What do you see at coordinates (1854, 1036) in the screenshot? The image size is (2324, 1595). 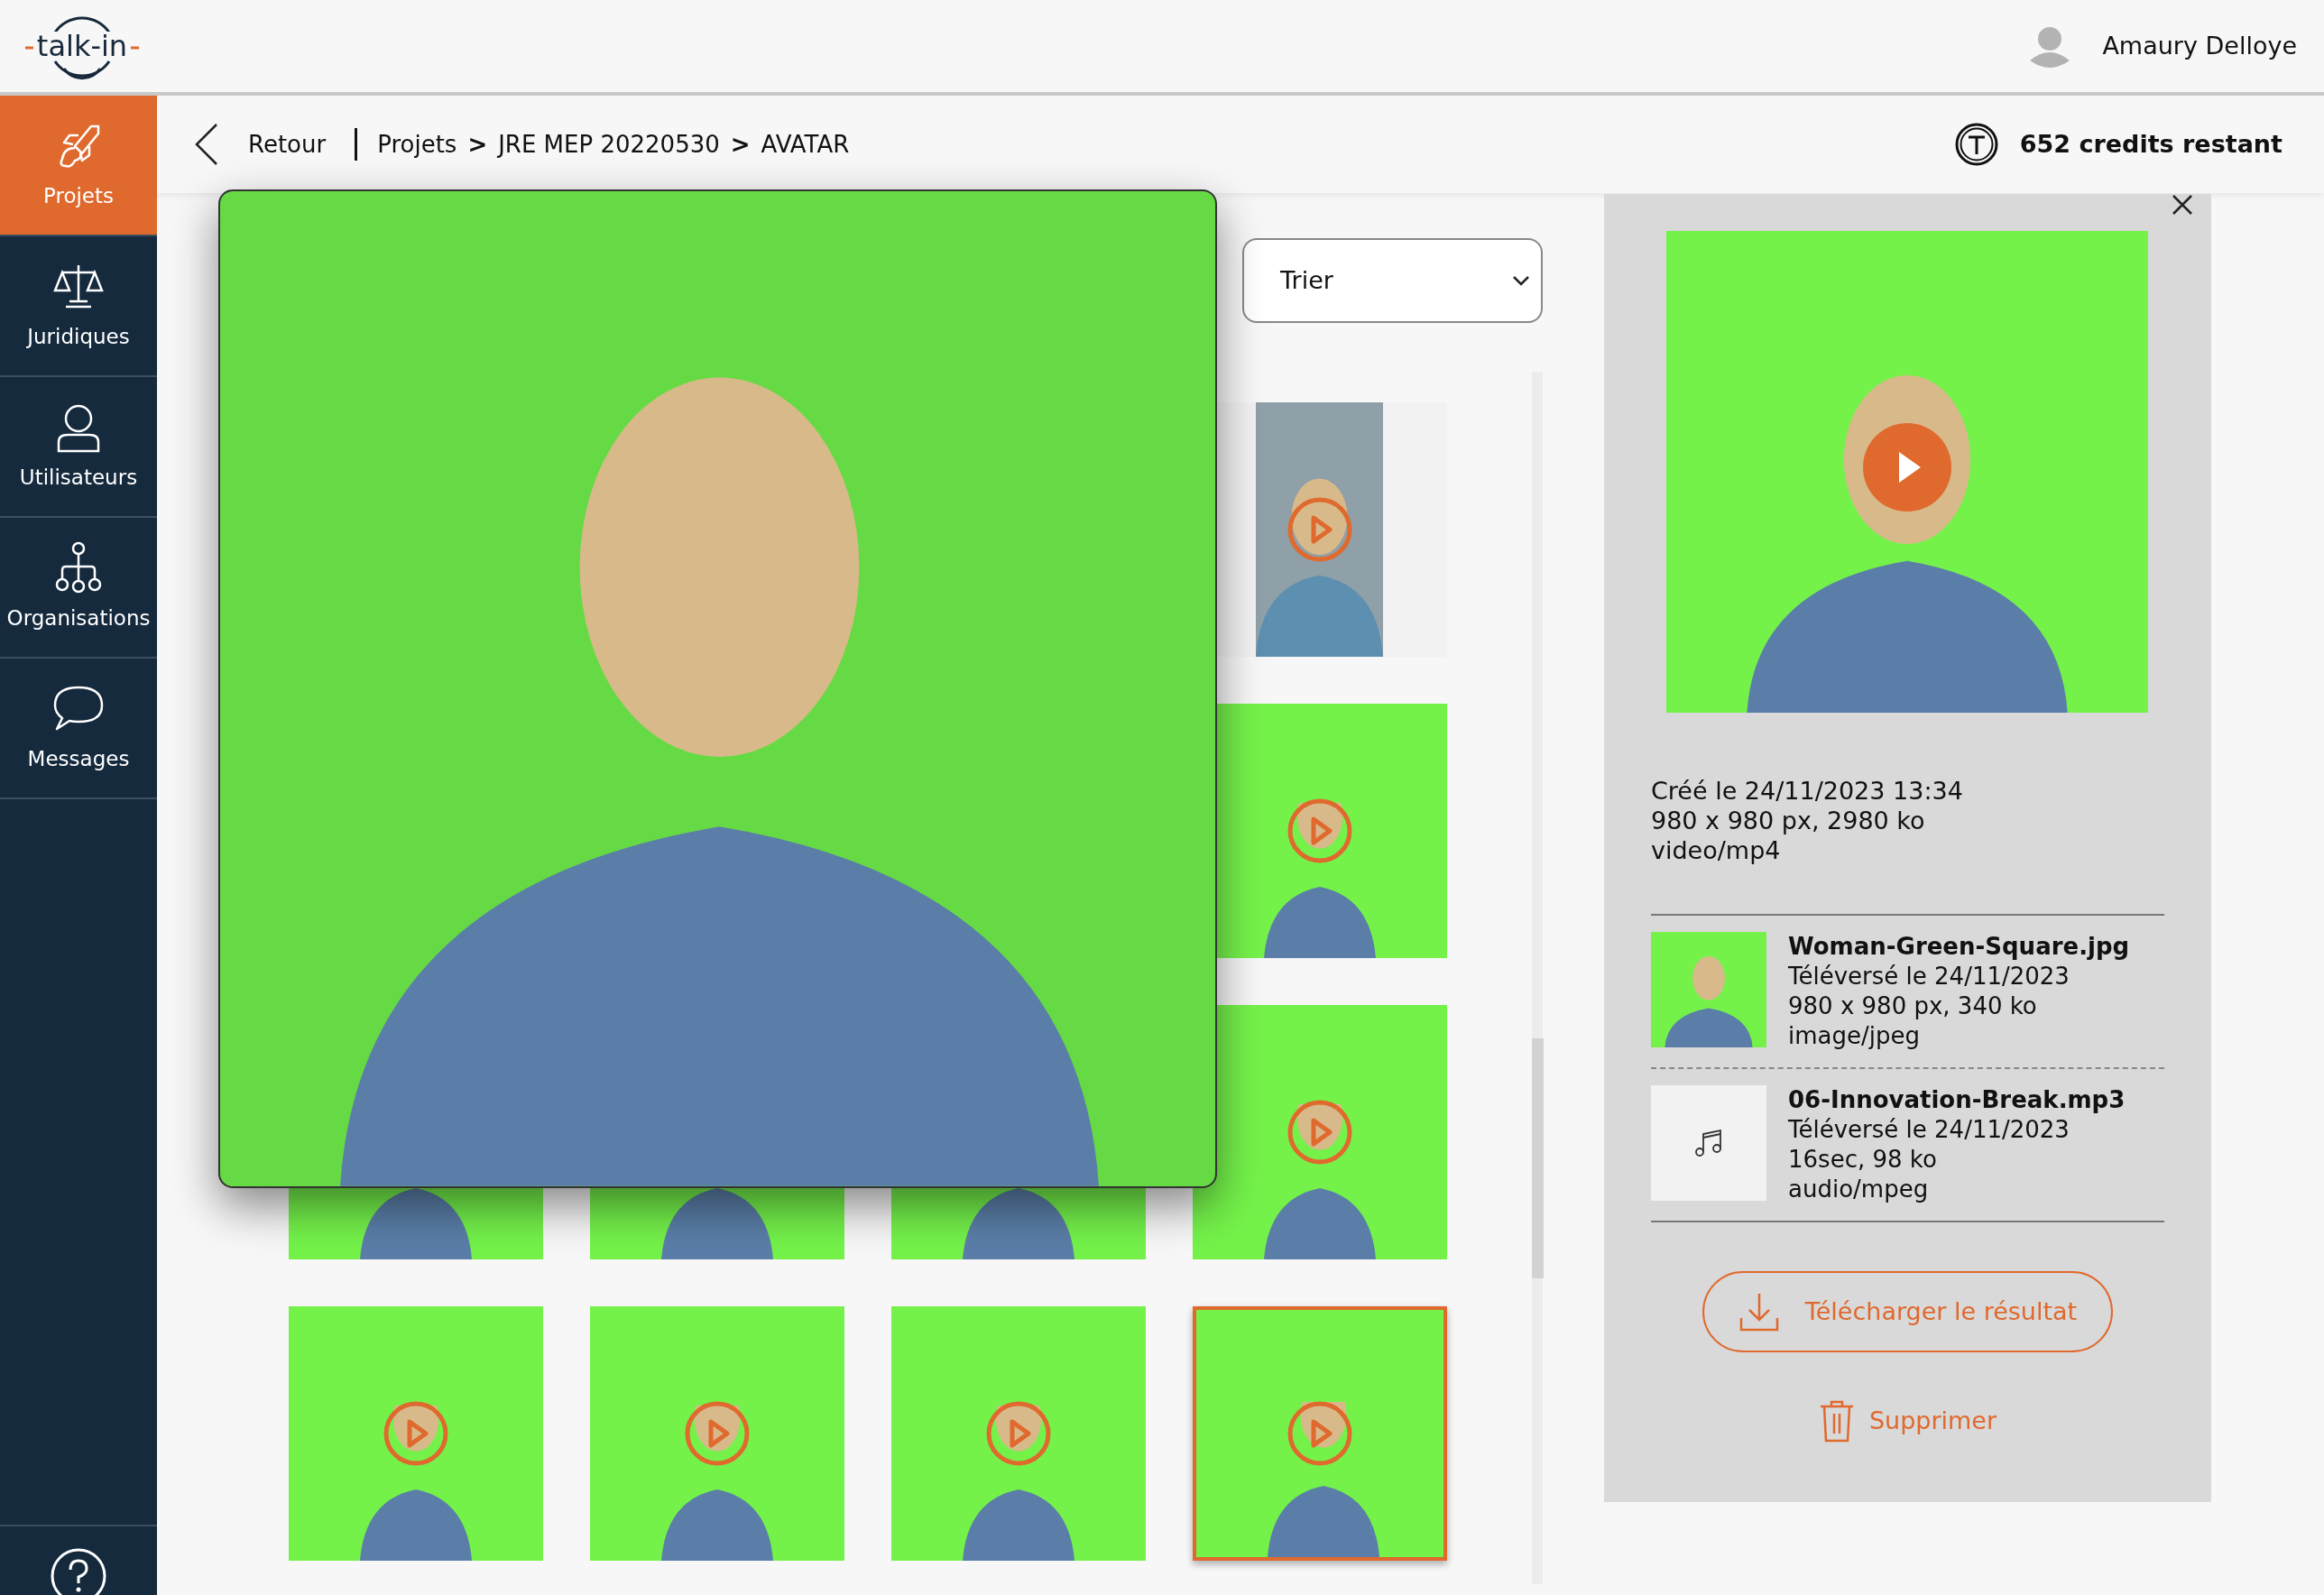 I see `file-mime-type: image/jpeg` at bounding box center [1854, 1036].